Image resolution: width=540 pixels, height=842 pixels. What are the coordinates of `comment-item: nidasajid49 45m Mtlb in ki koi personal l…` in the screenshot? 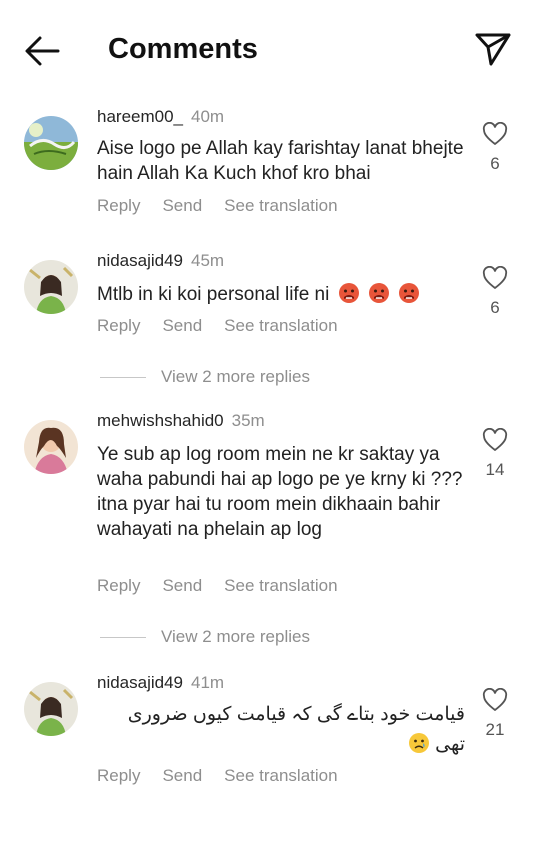 It's located at (270, 300).